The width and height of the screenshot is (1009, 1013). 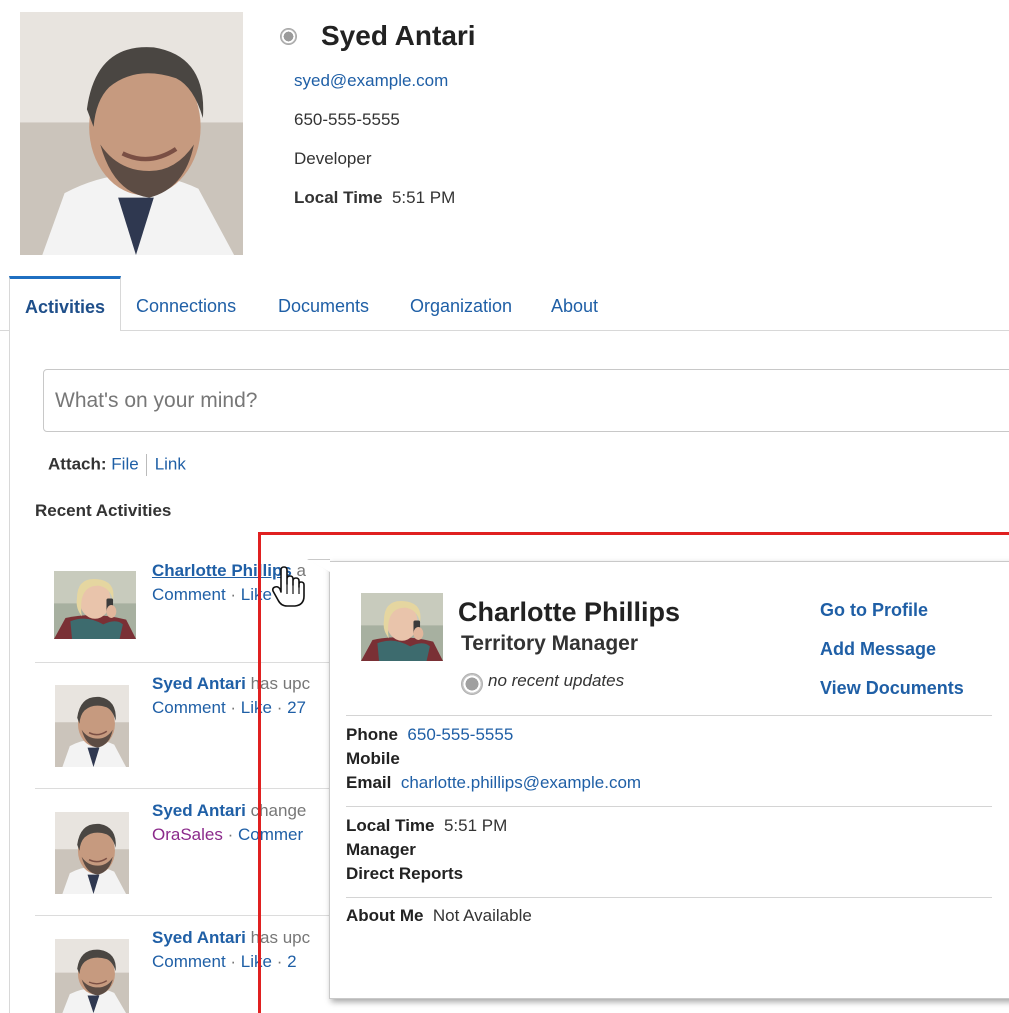 I want to click on tab-bar: Connections Documents Organization About, so click(x=504, y=303).